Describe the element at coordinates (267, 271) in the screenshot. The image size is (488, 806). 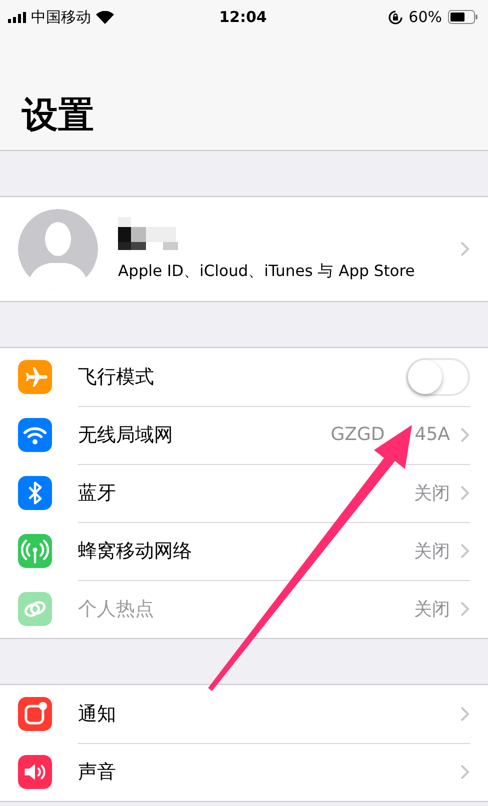
I see `account-subtitle: Apple ID、iCloud、iTunes 与 App Store` at that location.